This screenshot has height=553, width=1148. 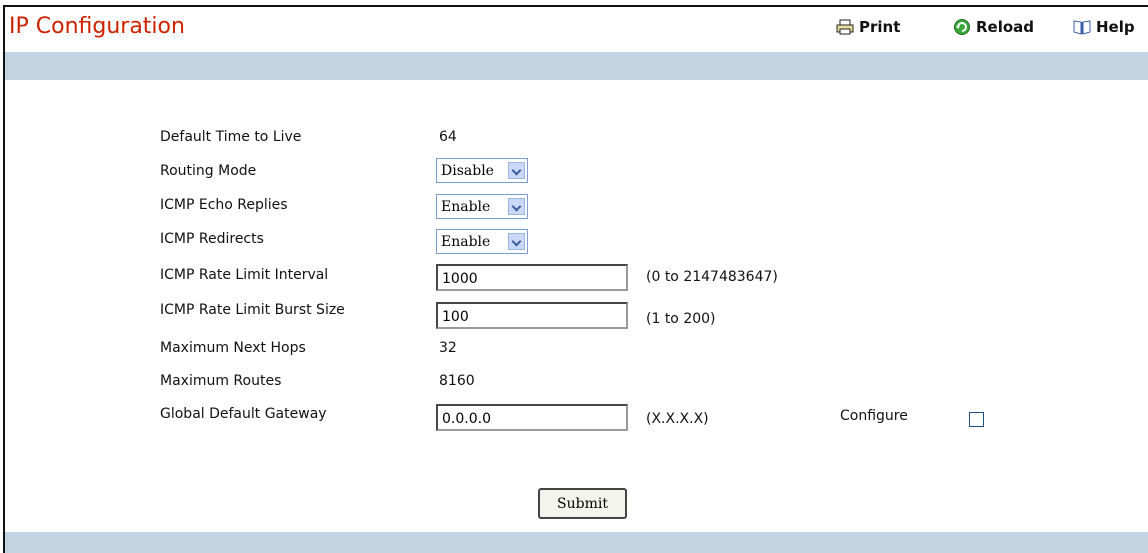 What do you see at coordinates (976, 419) in the screenshot?
I see `configure-checkbox` at bounding box center [976, 419].